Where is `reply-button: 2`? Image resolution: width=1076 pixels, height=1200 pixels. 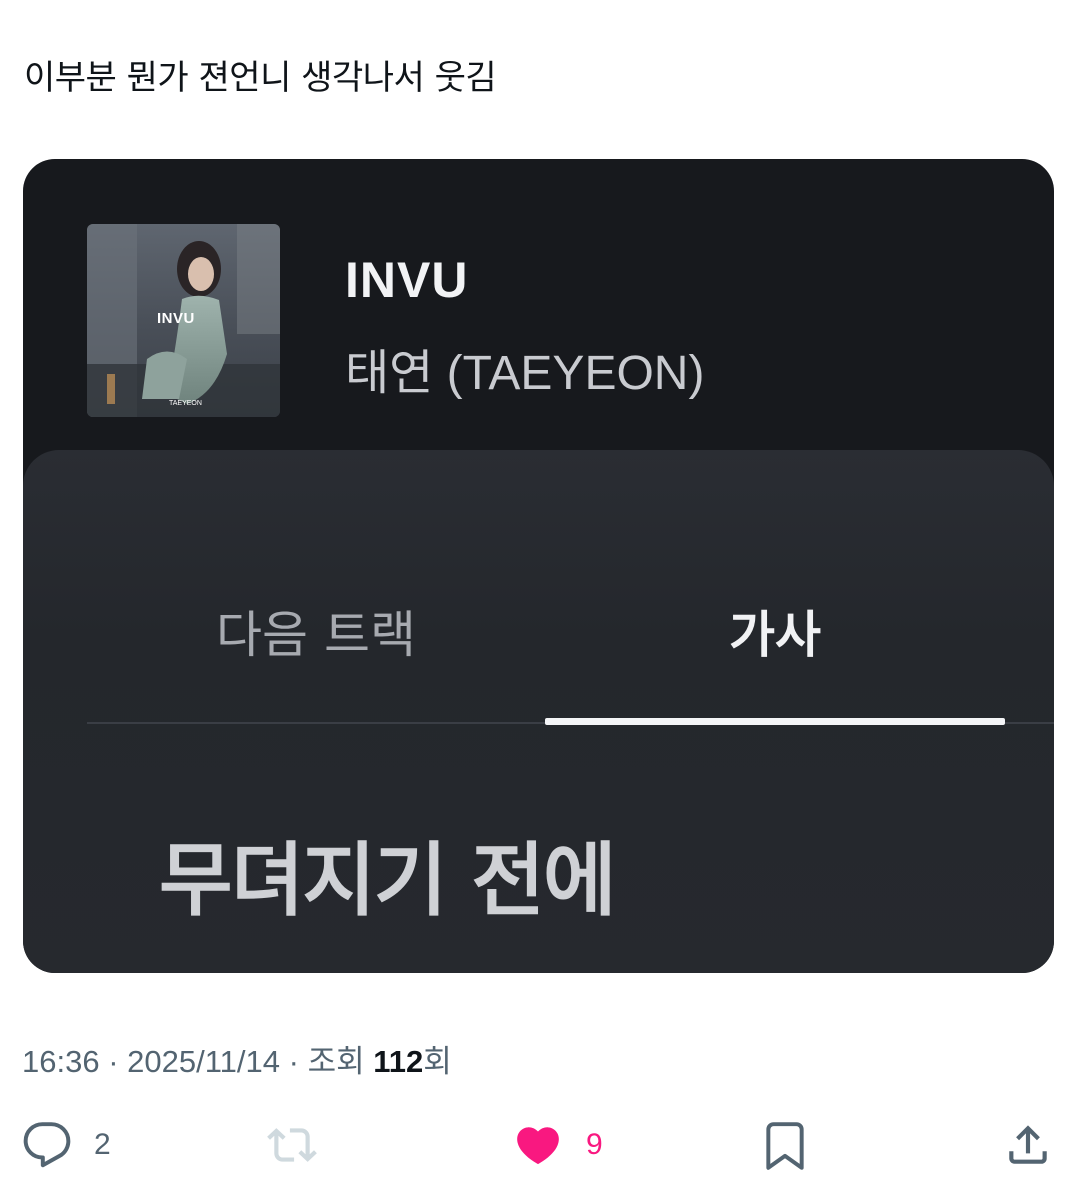 reply-button: 2 is located at coordinates (66, 1145).